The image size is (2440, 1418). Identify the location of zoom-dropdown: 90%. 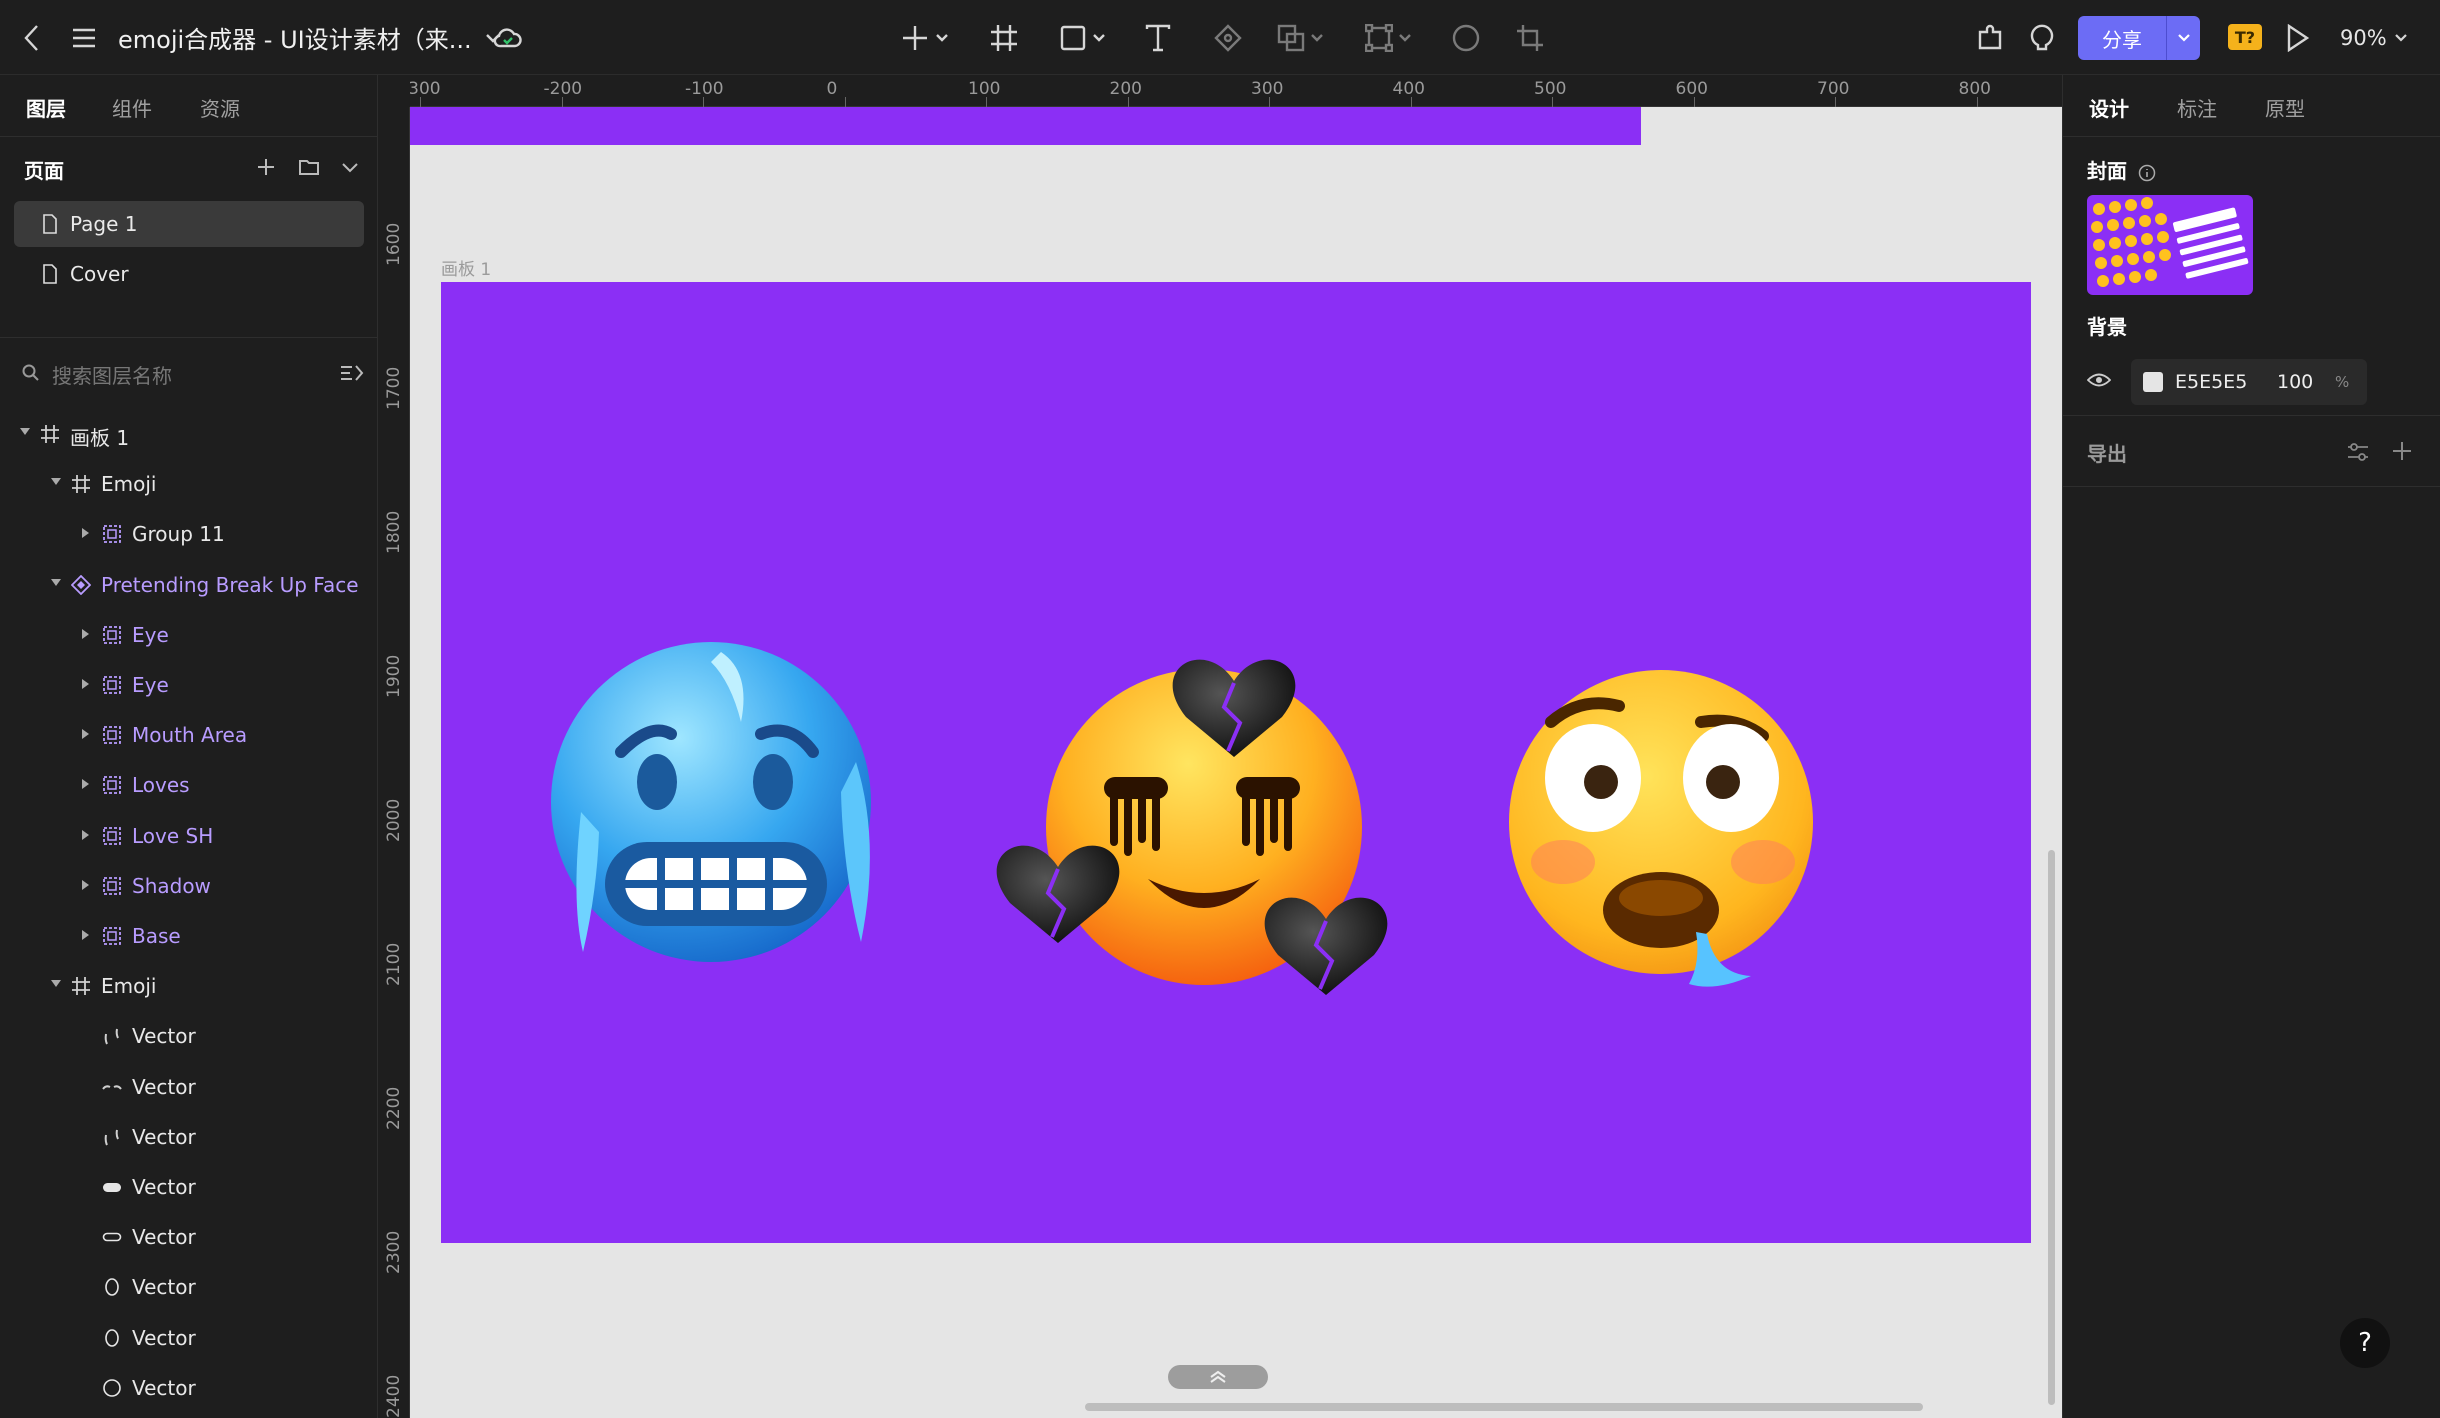
(2373, 37).